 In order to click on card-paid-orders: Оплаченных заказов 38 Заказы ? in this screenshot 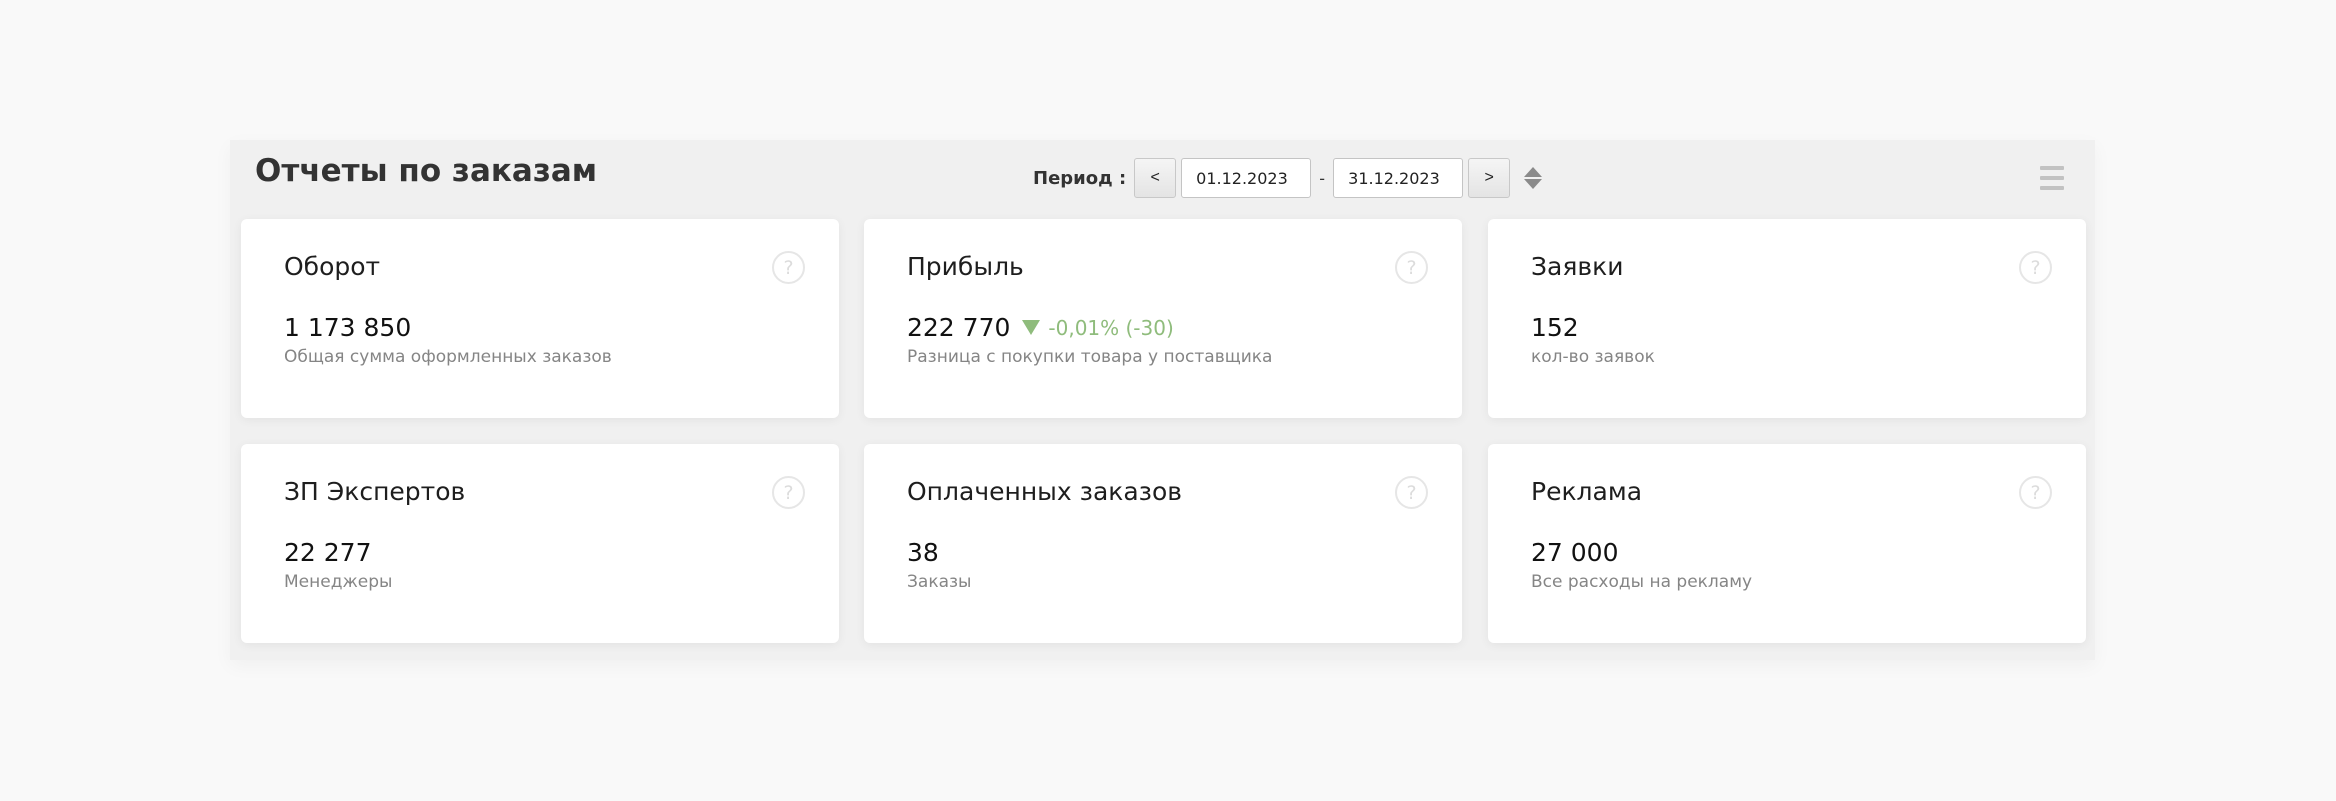, I will do `click(1163, 543)`.